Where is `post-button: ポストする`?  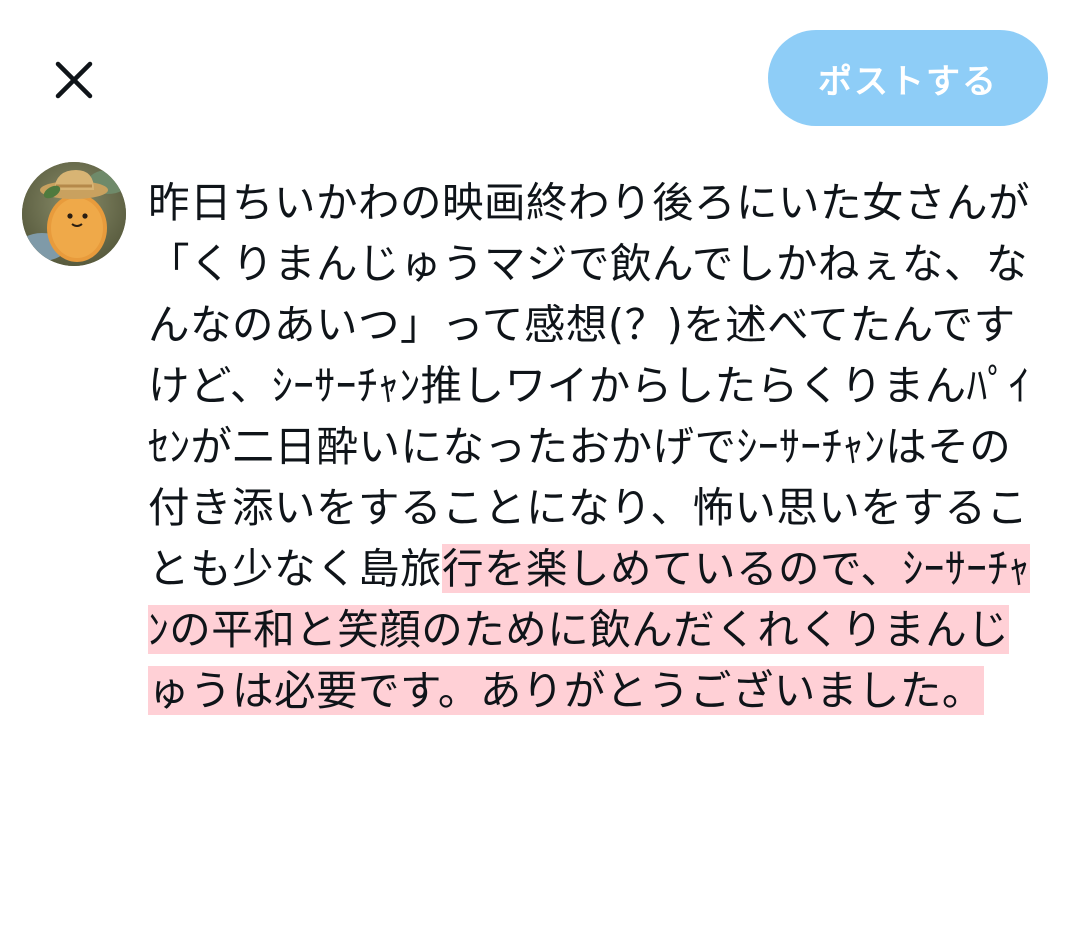
post-button: ポストする is located at coordinates (908, 78).